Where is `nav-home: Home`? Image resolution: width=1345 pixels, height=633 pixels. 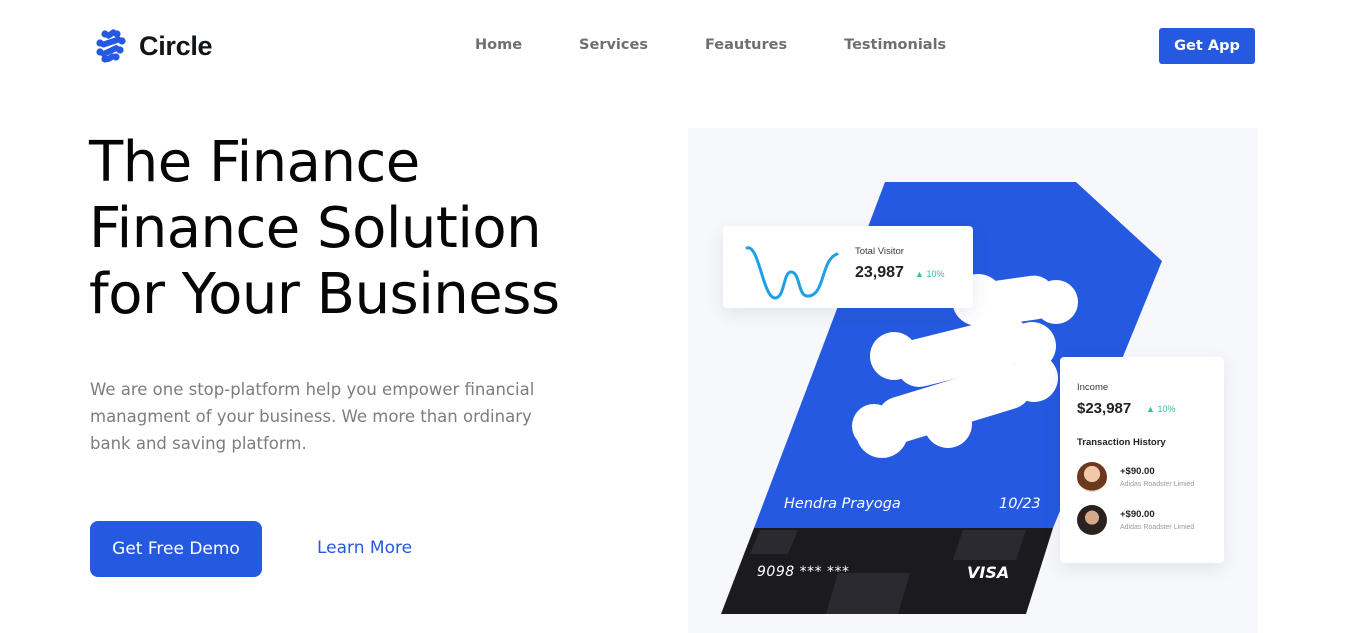
nav-home: Home is located at coordinates (498, 45).